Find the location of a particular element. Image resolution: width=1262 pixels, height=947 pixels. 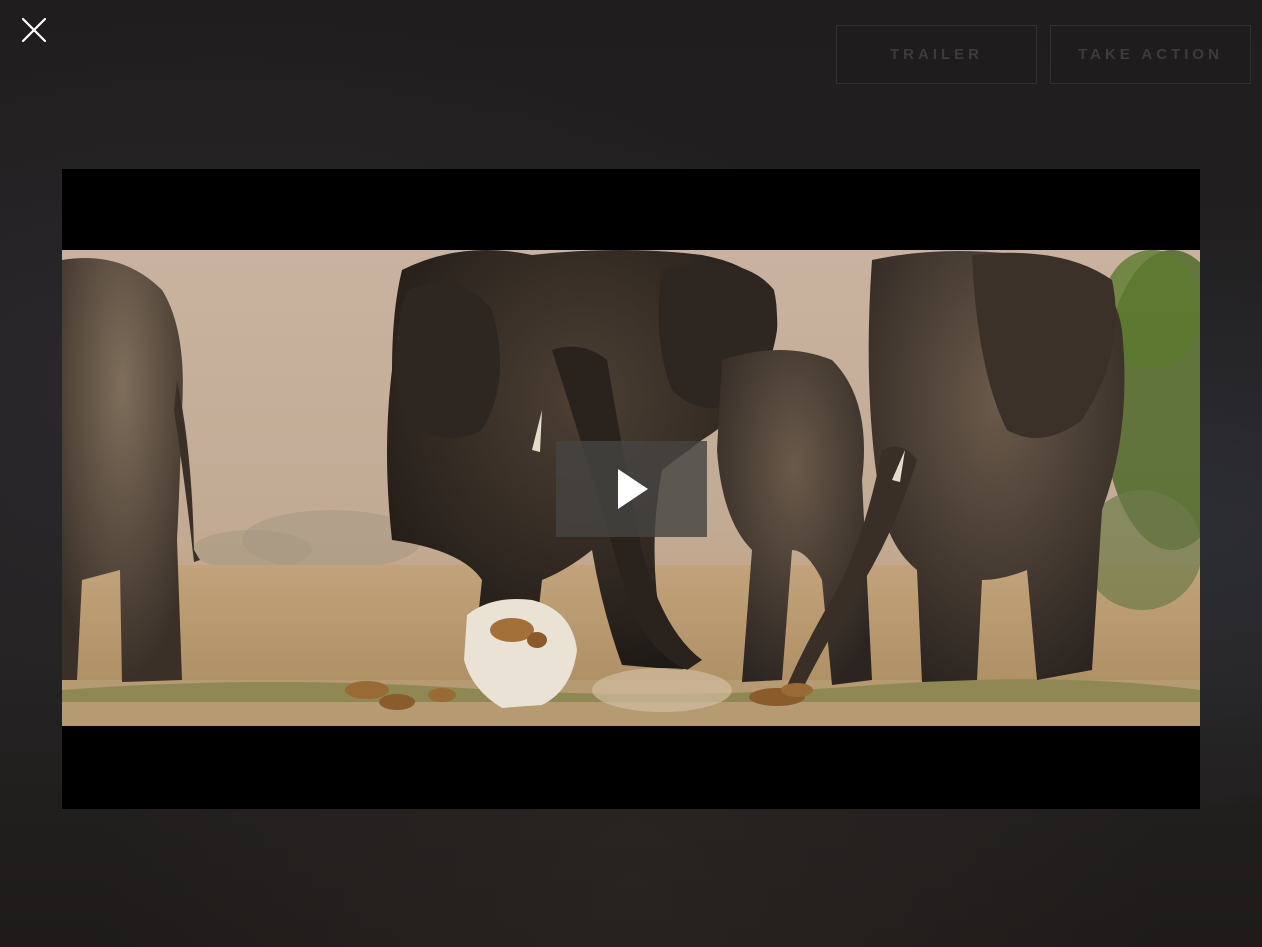

close-icon is located at coordinates (34, 30).